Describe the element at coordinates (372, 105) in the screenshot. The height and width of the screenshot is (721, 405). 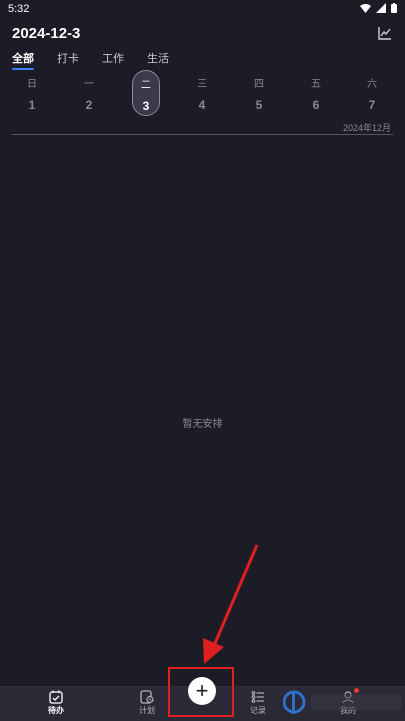
I see `date-number: 7` at that location.